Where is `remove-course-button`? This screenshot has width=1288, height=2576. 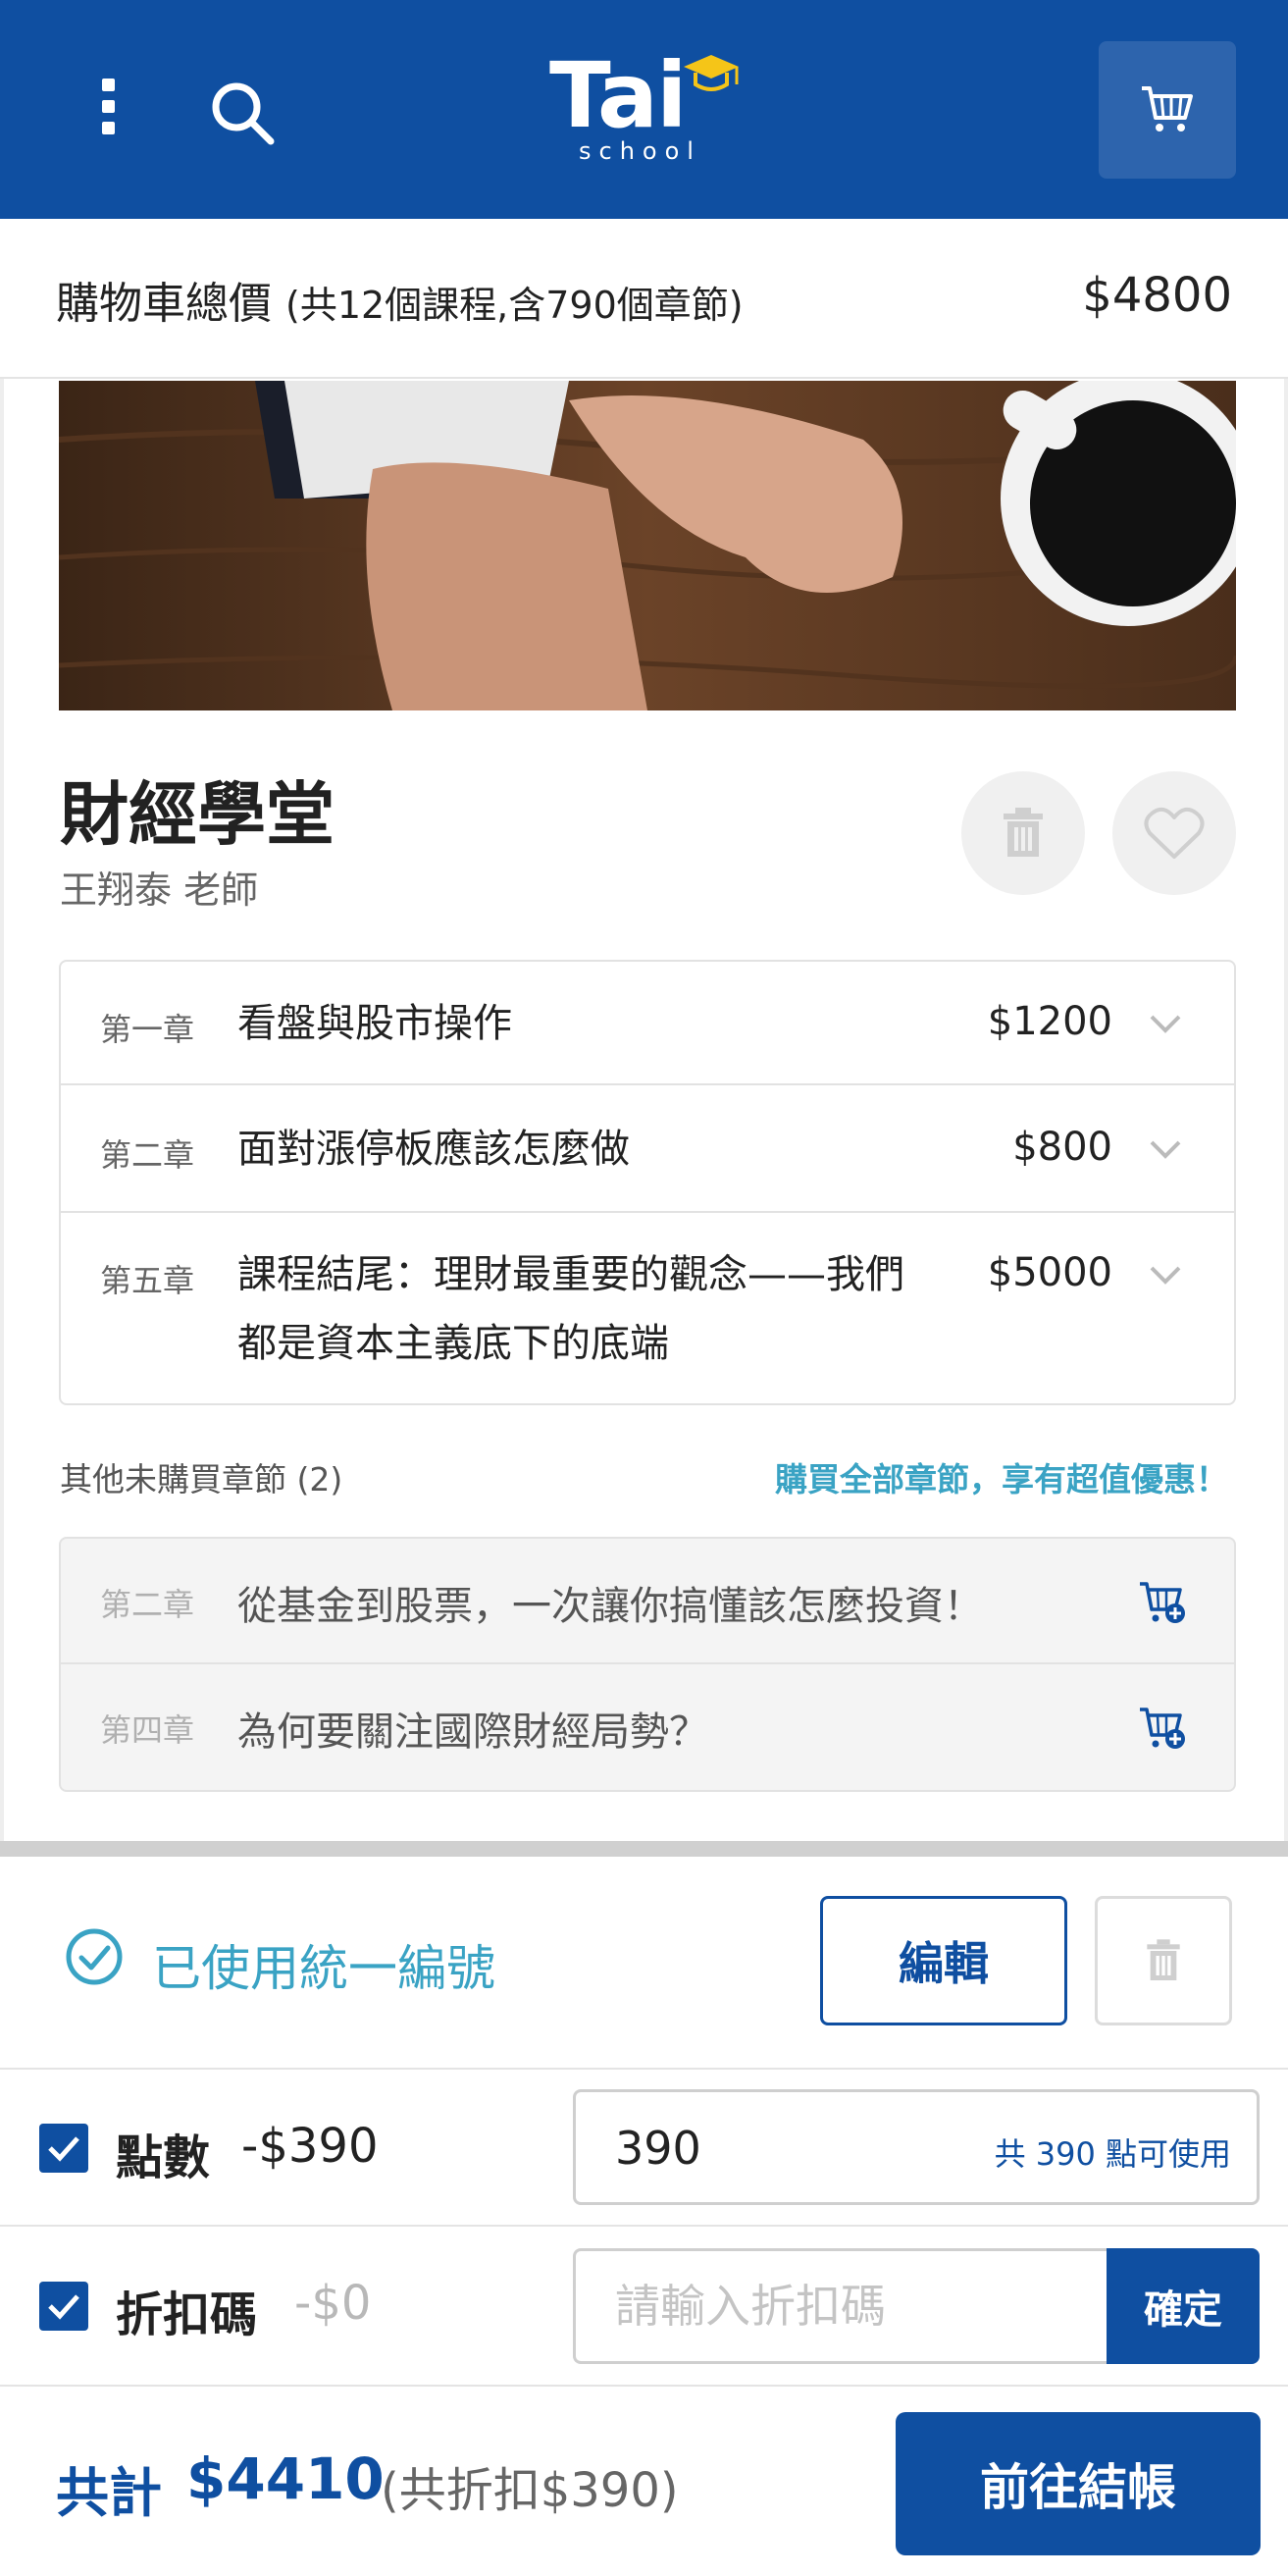
remove-course-button is located at coordinates (1023, 833).